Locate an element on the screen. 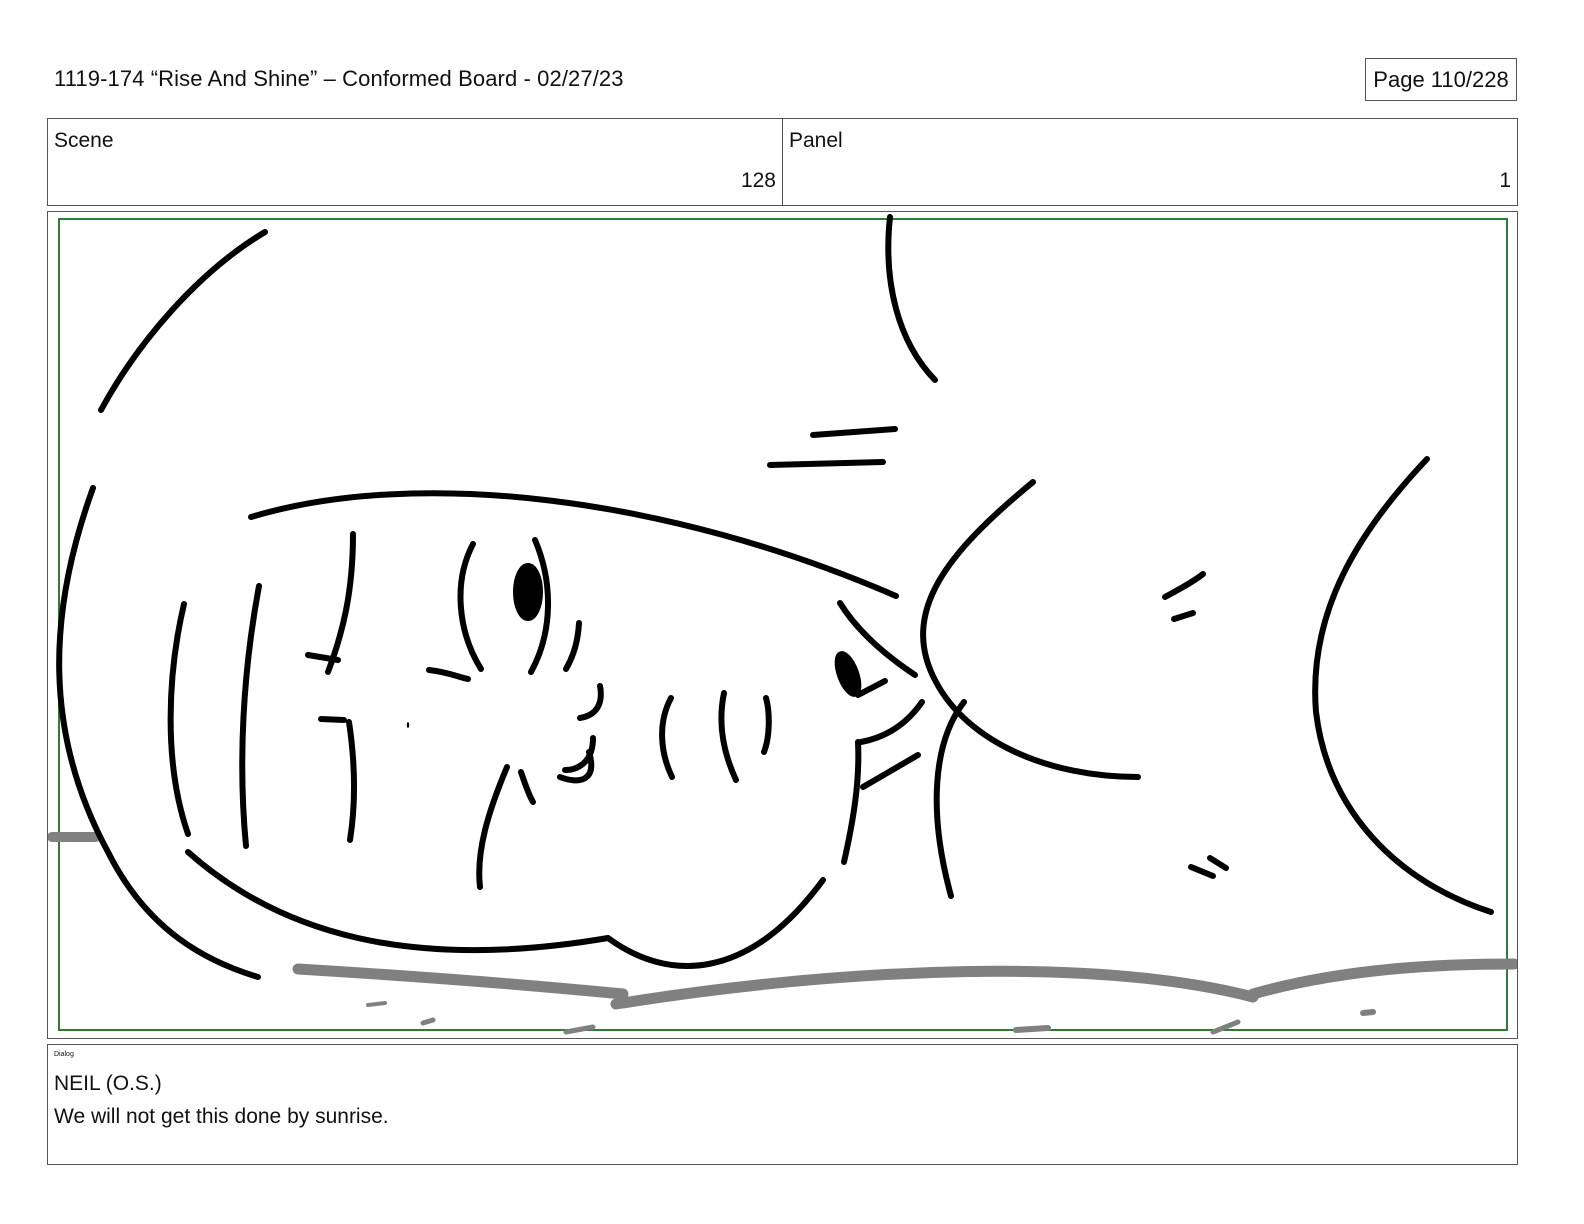 The height and width of the screenshot is (1224, 1584). page-indicator: Page 110/228 is located at coordinates (1441, 79).